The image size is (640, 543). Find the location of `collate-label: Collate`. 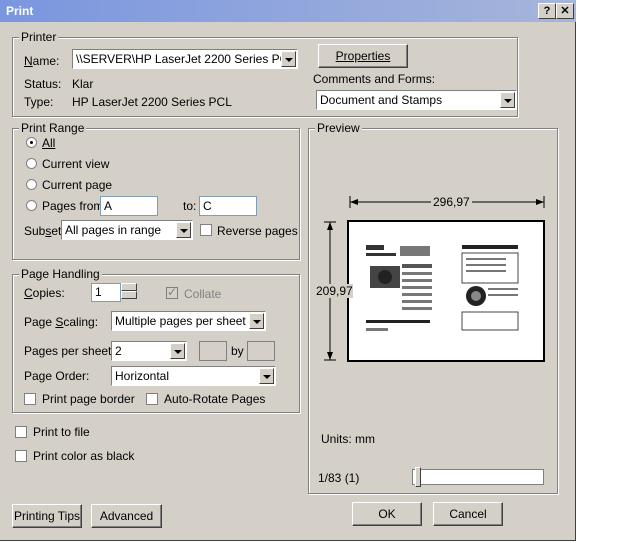

collate-label: Collate is located at coordinates (203, 294).